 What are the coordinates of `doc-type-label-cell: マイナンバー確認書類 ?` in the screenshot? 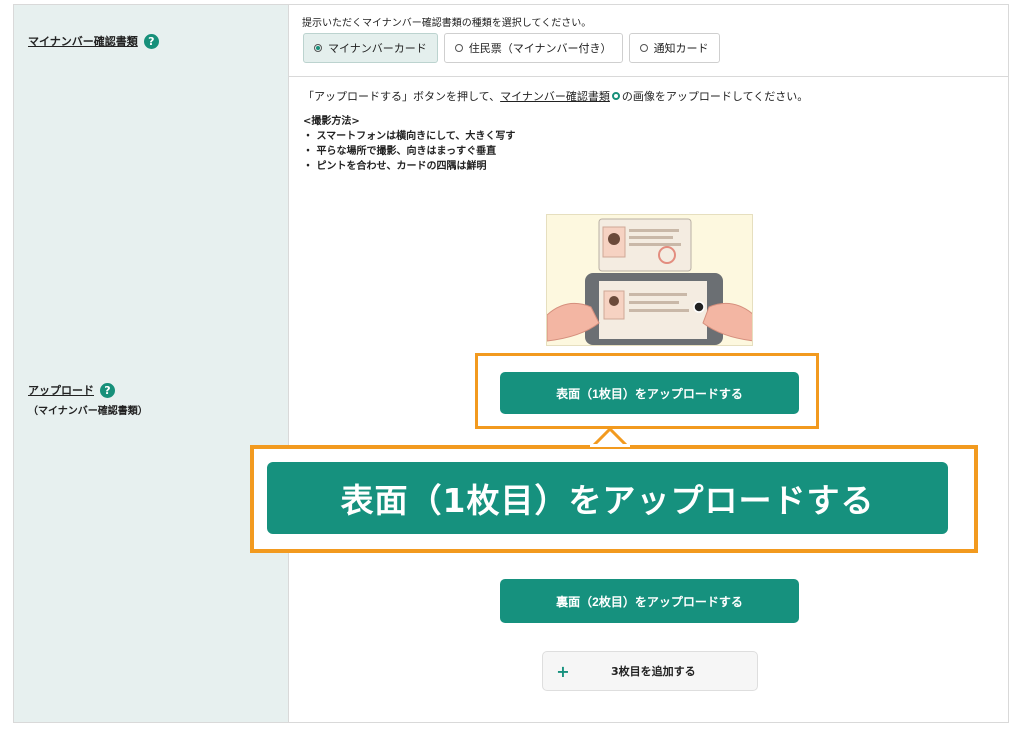 It's located at (151, 40).